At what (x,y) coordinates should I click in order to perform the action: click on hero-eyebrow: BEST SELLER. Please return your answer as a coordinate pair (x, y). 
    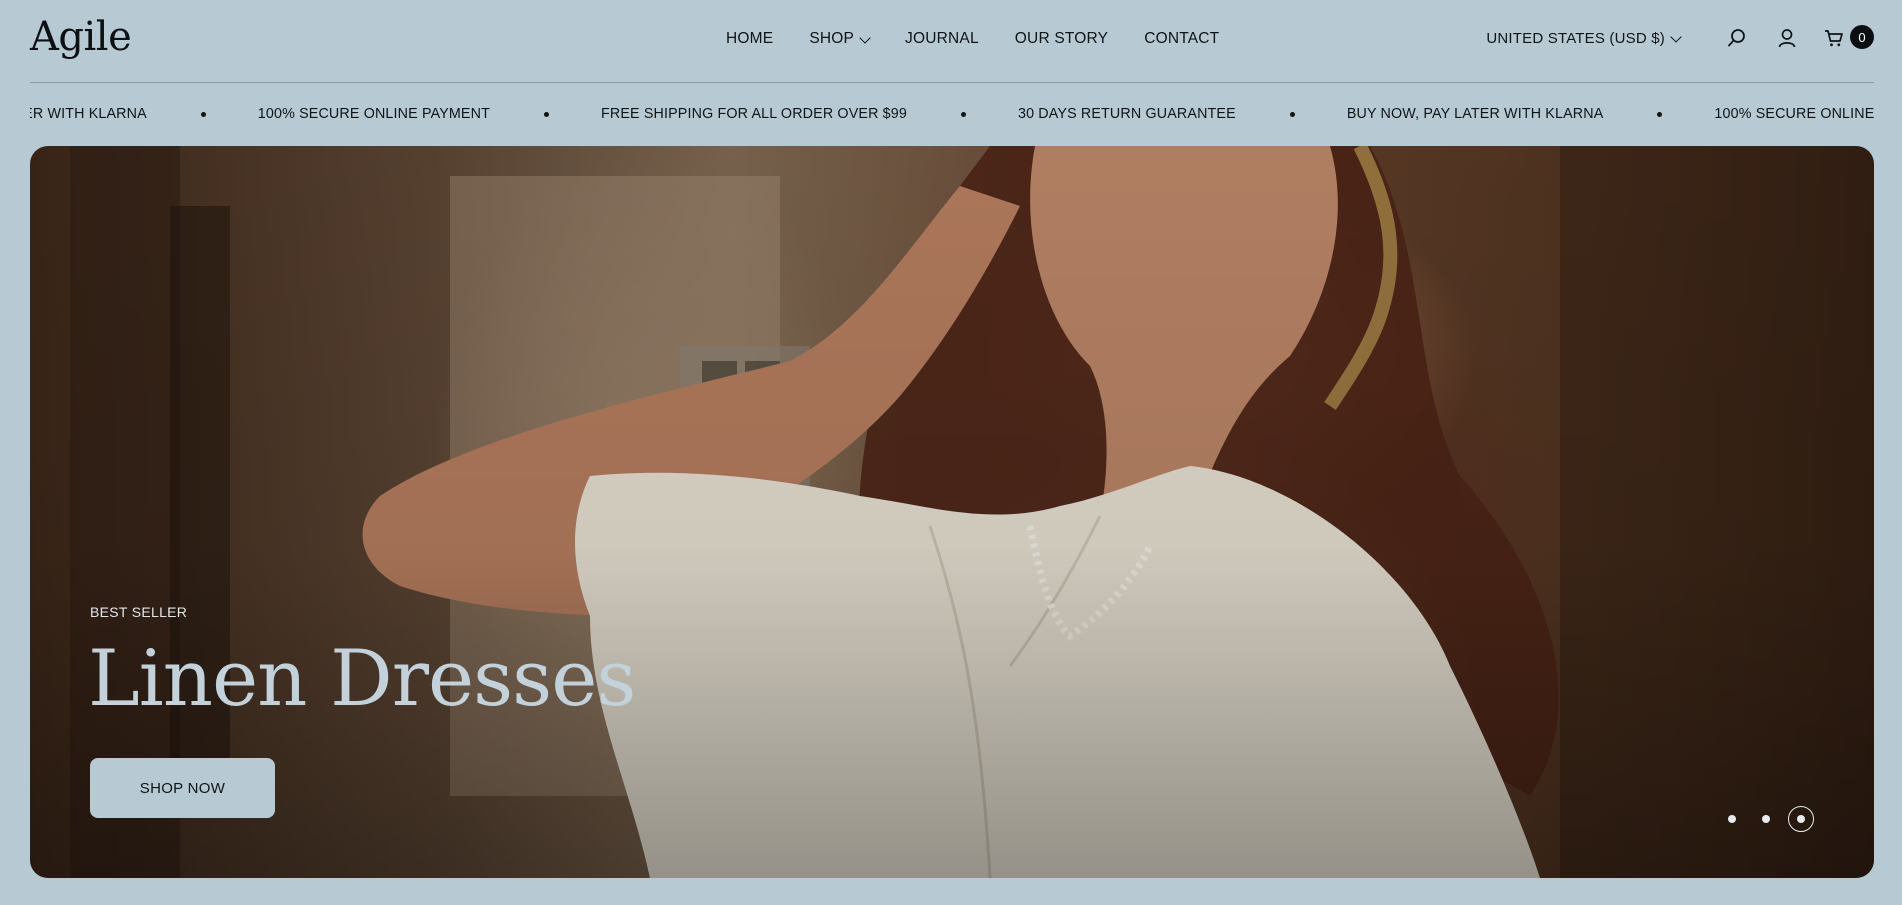
    Looking at the image, I should click on (139, 612).